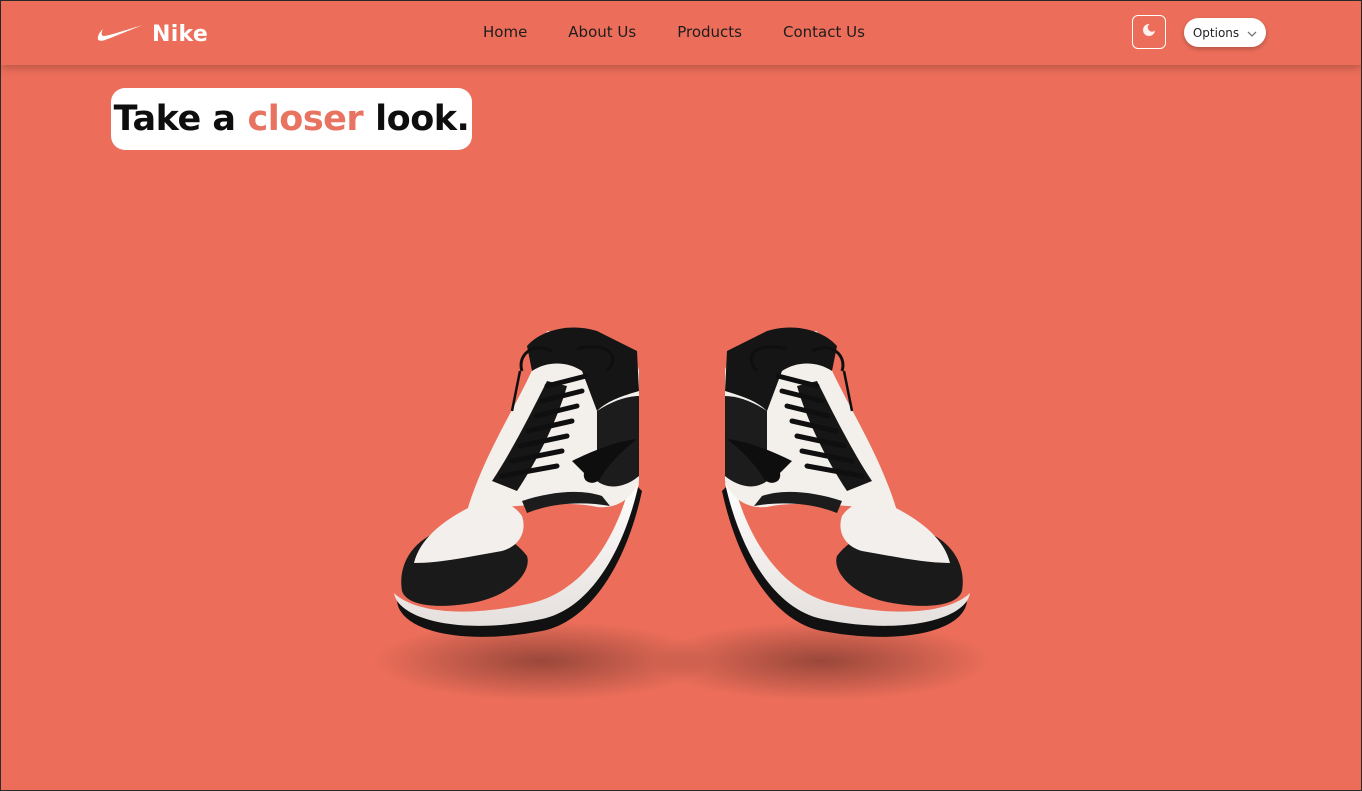 The height and width of the screenshot is (791, 1362). I want to click on nav-link-contact-us: Contact Us, so click(824, 32).